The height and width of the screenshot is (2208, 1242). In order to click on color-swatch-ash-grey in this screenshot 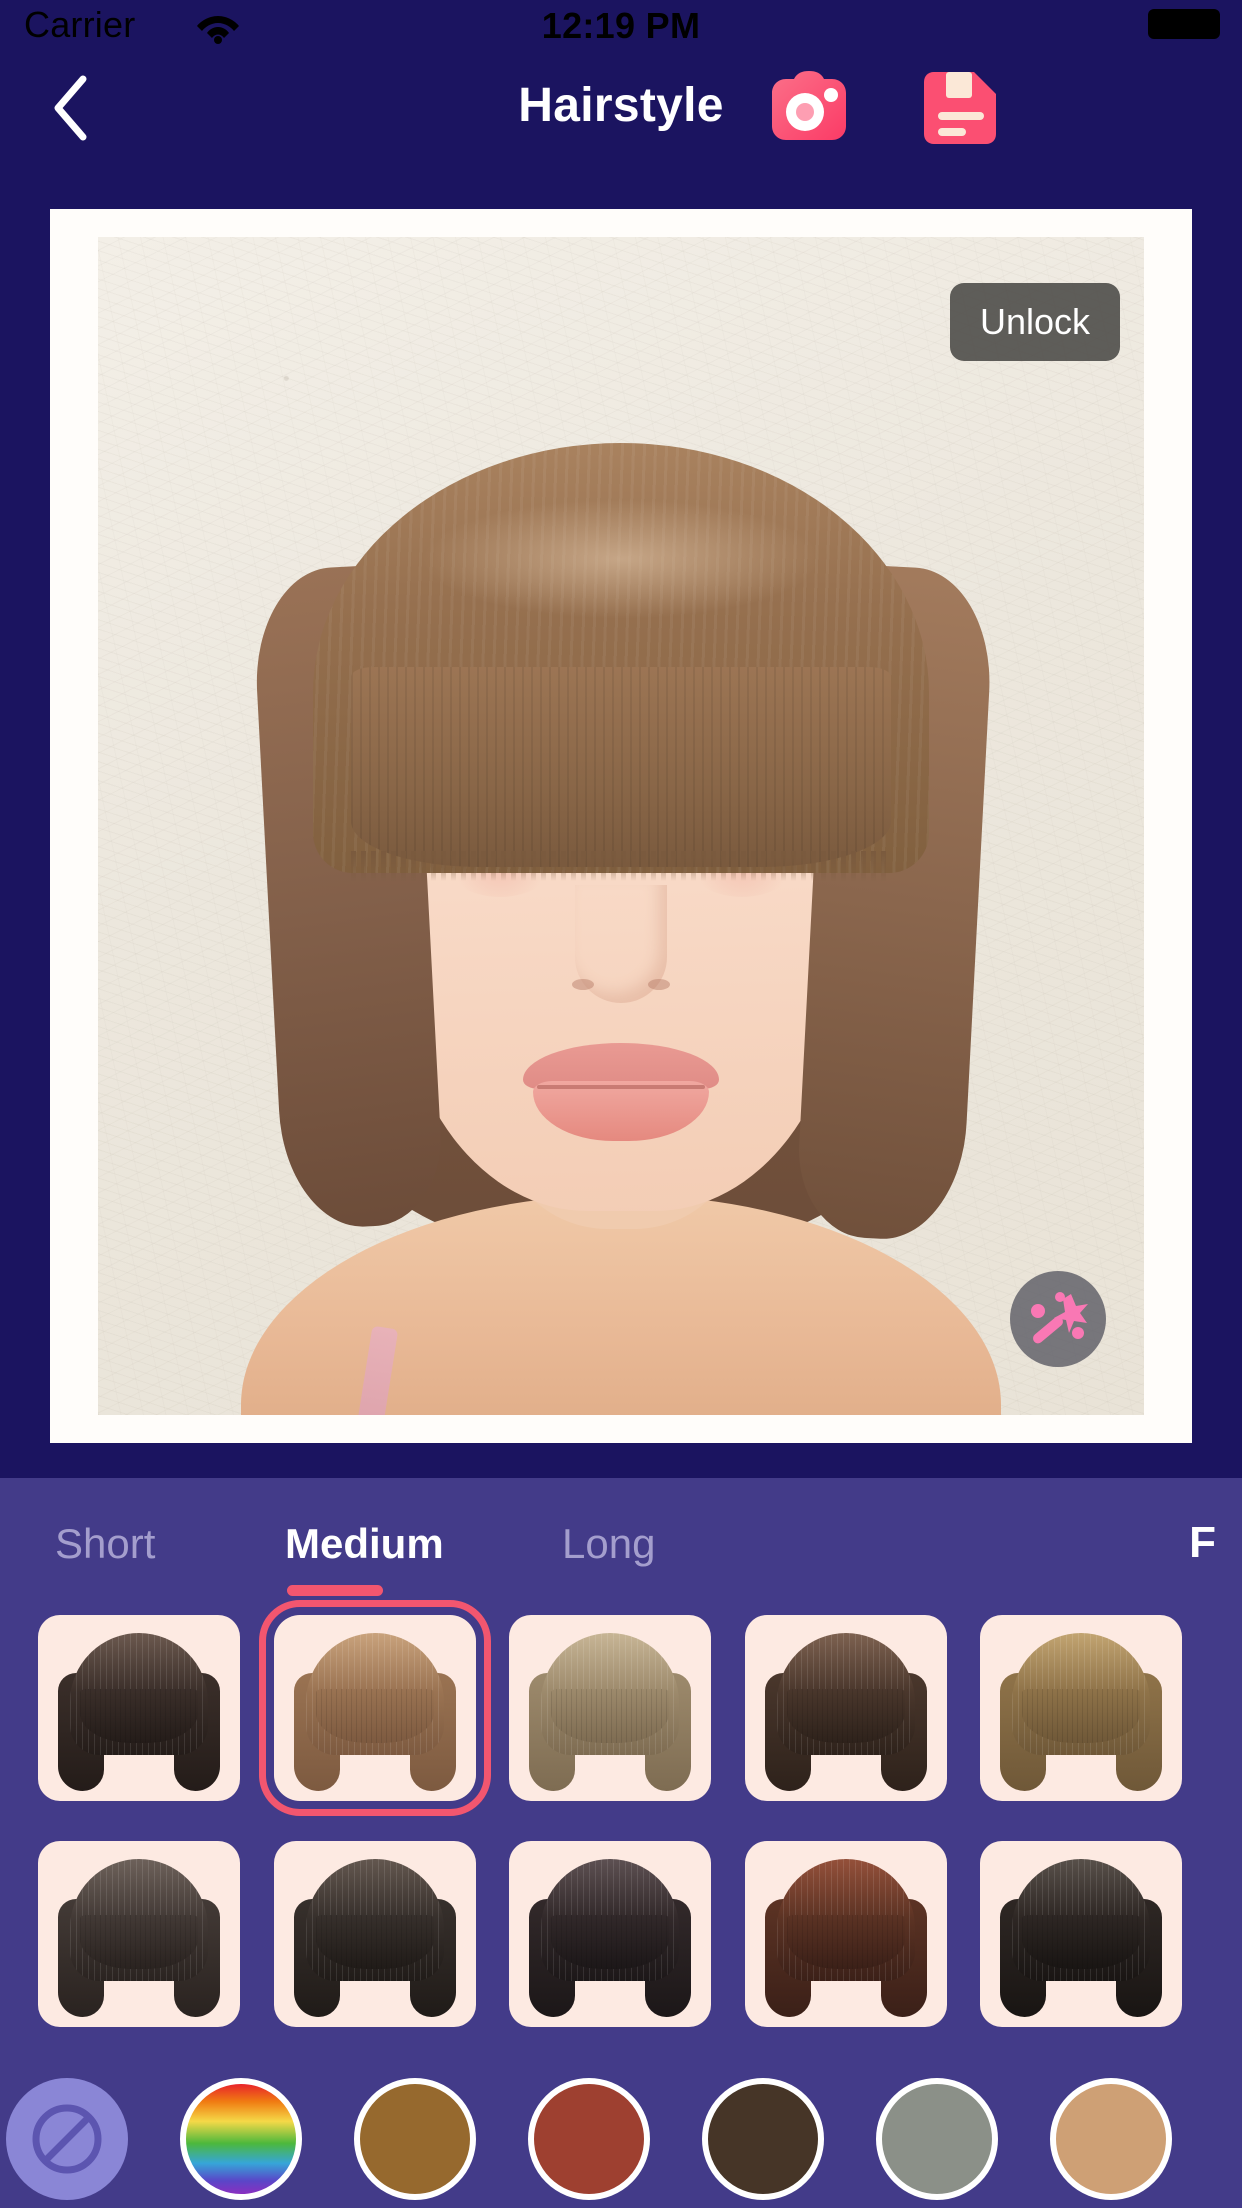, I will do `click(937, 2139)`.